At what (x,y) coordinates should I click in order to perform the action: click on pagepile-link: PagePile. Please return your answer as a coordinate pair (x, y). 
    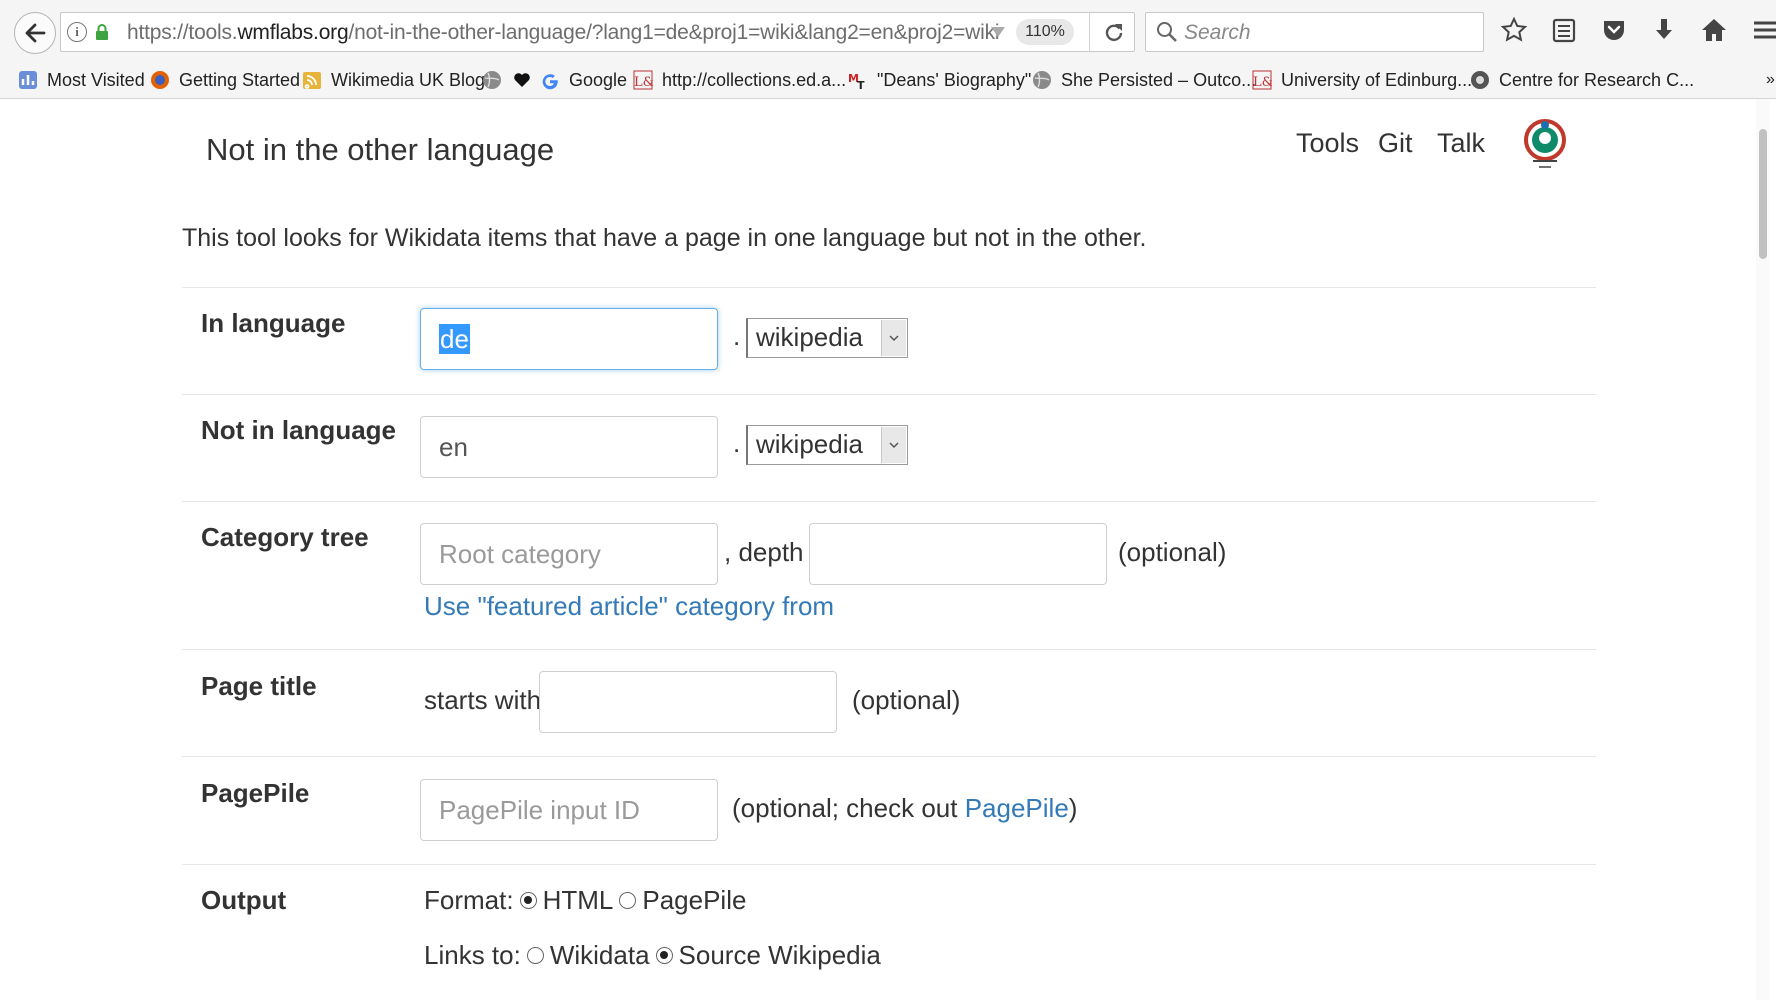
    Looking at the image, I should click on (1017, 808).